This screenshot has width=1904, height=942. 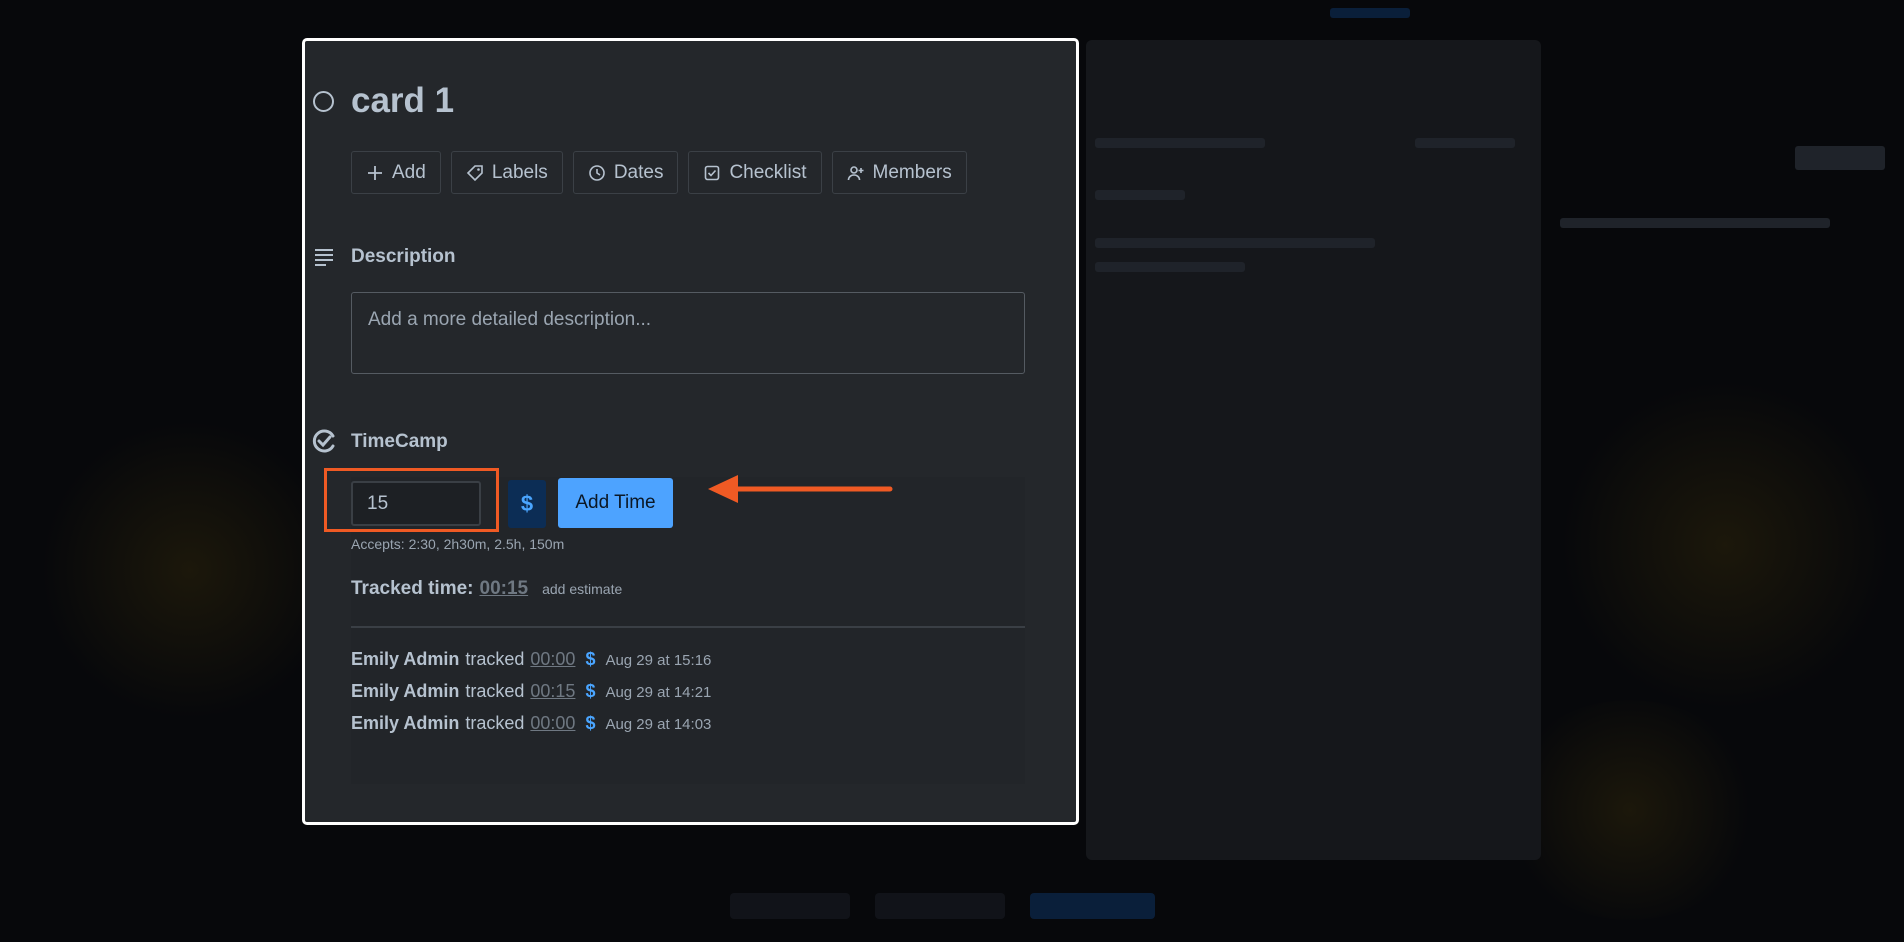 What do you see at coordinates (409, 172) in the screenshot?
I see `add-button-label: Add` at bounding box center [409, 172].